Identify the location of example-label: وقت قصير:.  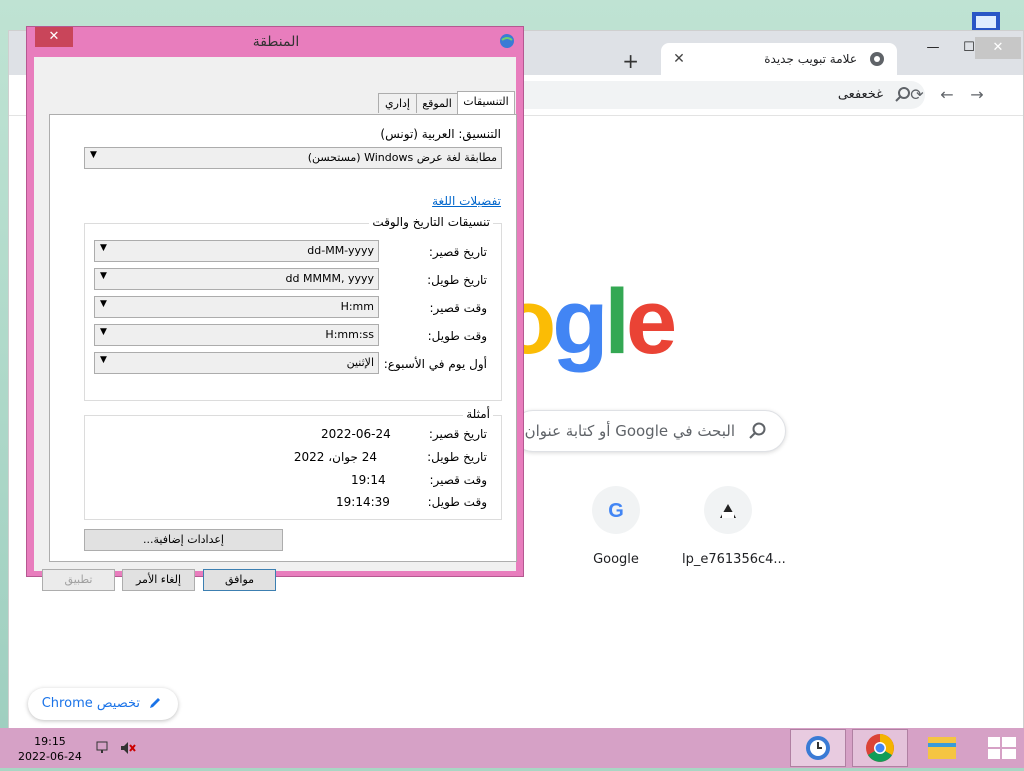
(458, 480).